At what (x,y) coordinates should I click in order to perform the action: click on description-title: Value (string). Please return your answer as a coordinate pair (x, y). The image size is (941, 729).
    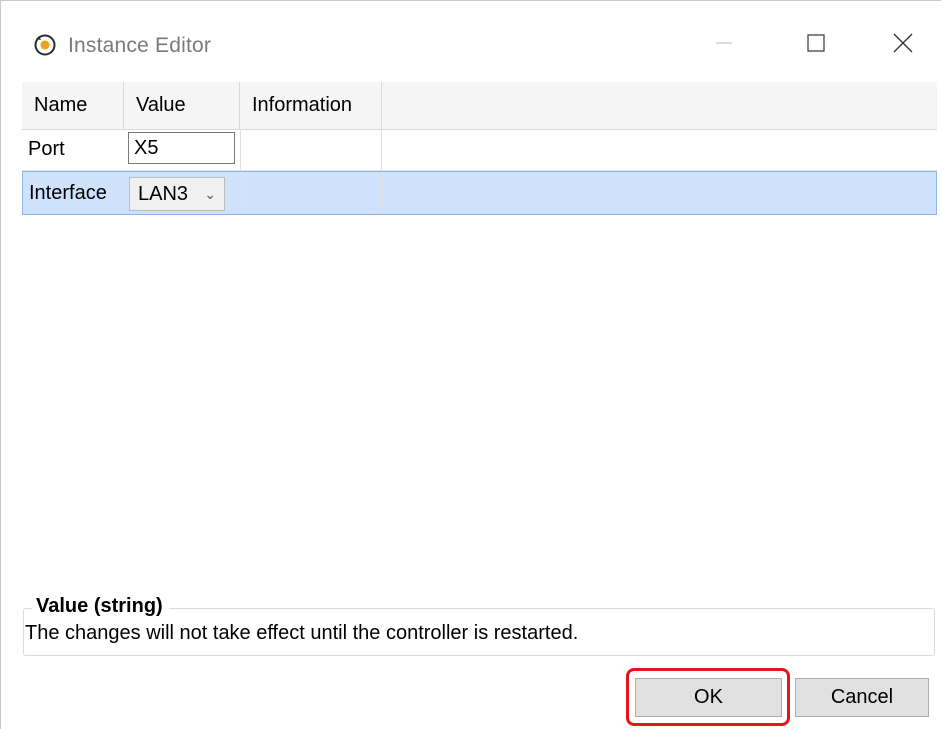
    Looking at the image, I should click on (100, 606).